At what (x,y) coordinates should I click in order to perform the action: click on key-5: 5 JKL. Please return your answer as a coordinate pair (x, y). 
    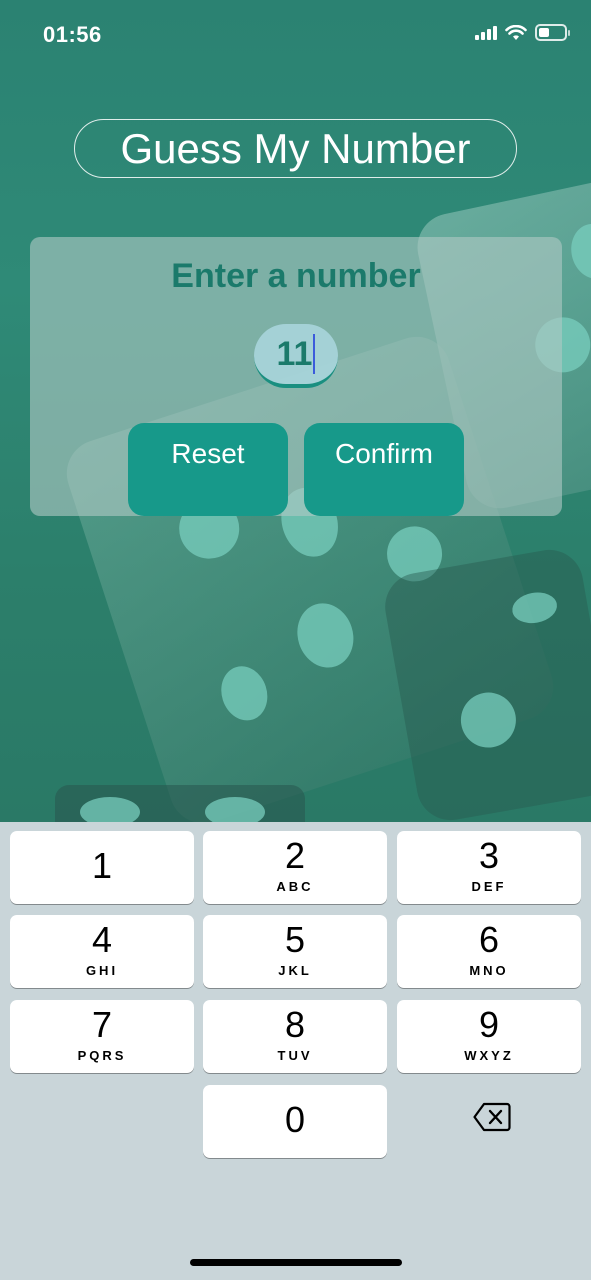
    Looking at the image, I should click on (295, 951).